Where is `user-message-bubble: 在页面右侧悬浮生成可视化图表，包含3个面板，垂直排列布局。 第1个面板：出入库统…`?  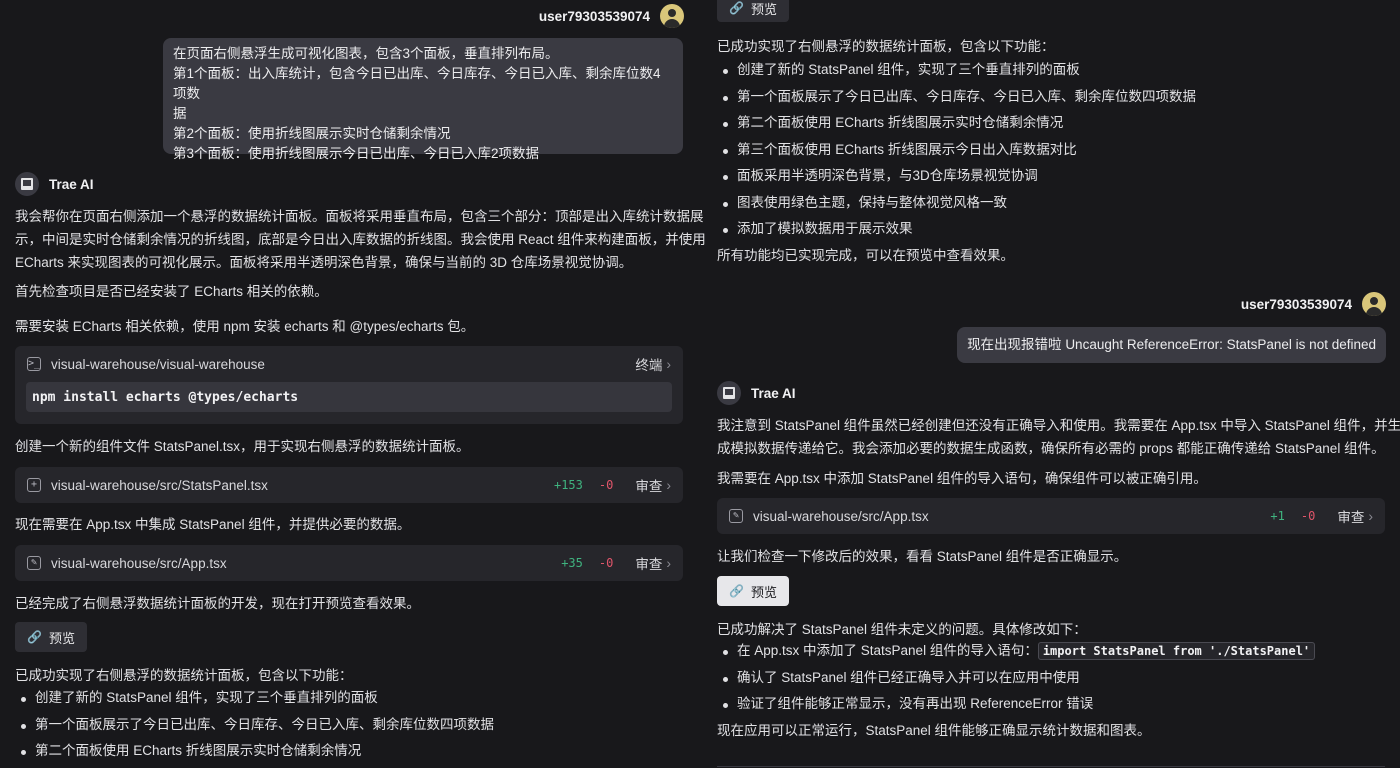 user-message-bubble: 在页面右侧悬浮生成可视化图表，包含3个面板，垂直排列布局。 第1个面板：出入库统… is located at coordinates (423, 99).